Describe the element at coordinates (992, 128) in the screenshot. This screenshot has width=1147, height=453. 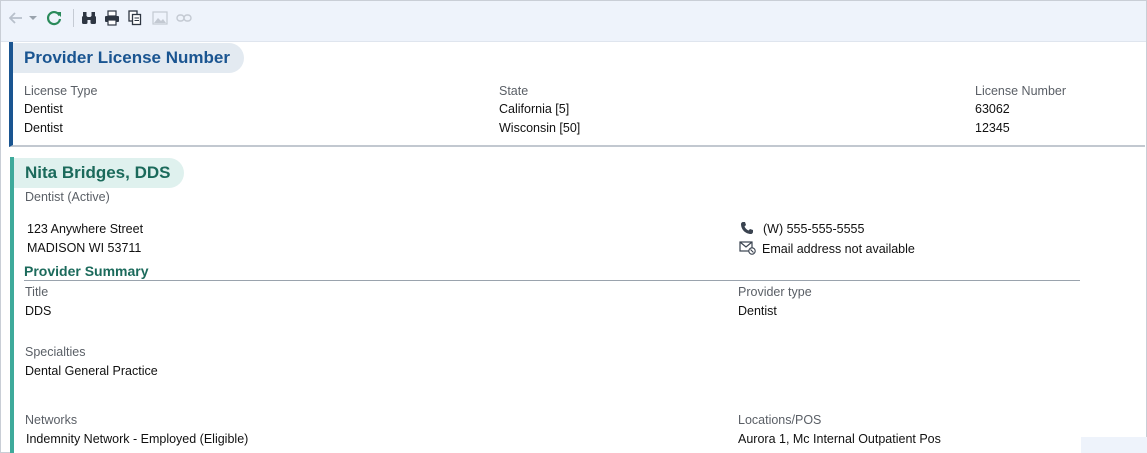
I see `table-row-2-license-number: 12345` at that location.